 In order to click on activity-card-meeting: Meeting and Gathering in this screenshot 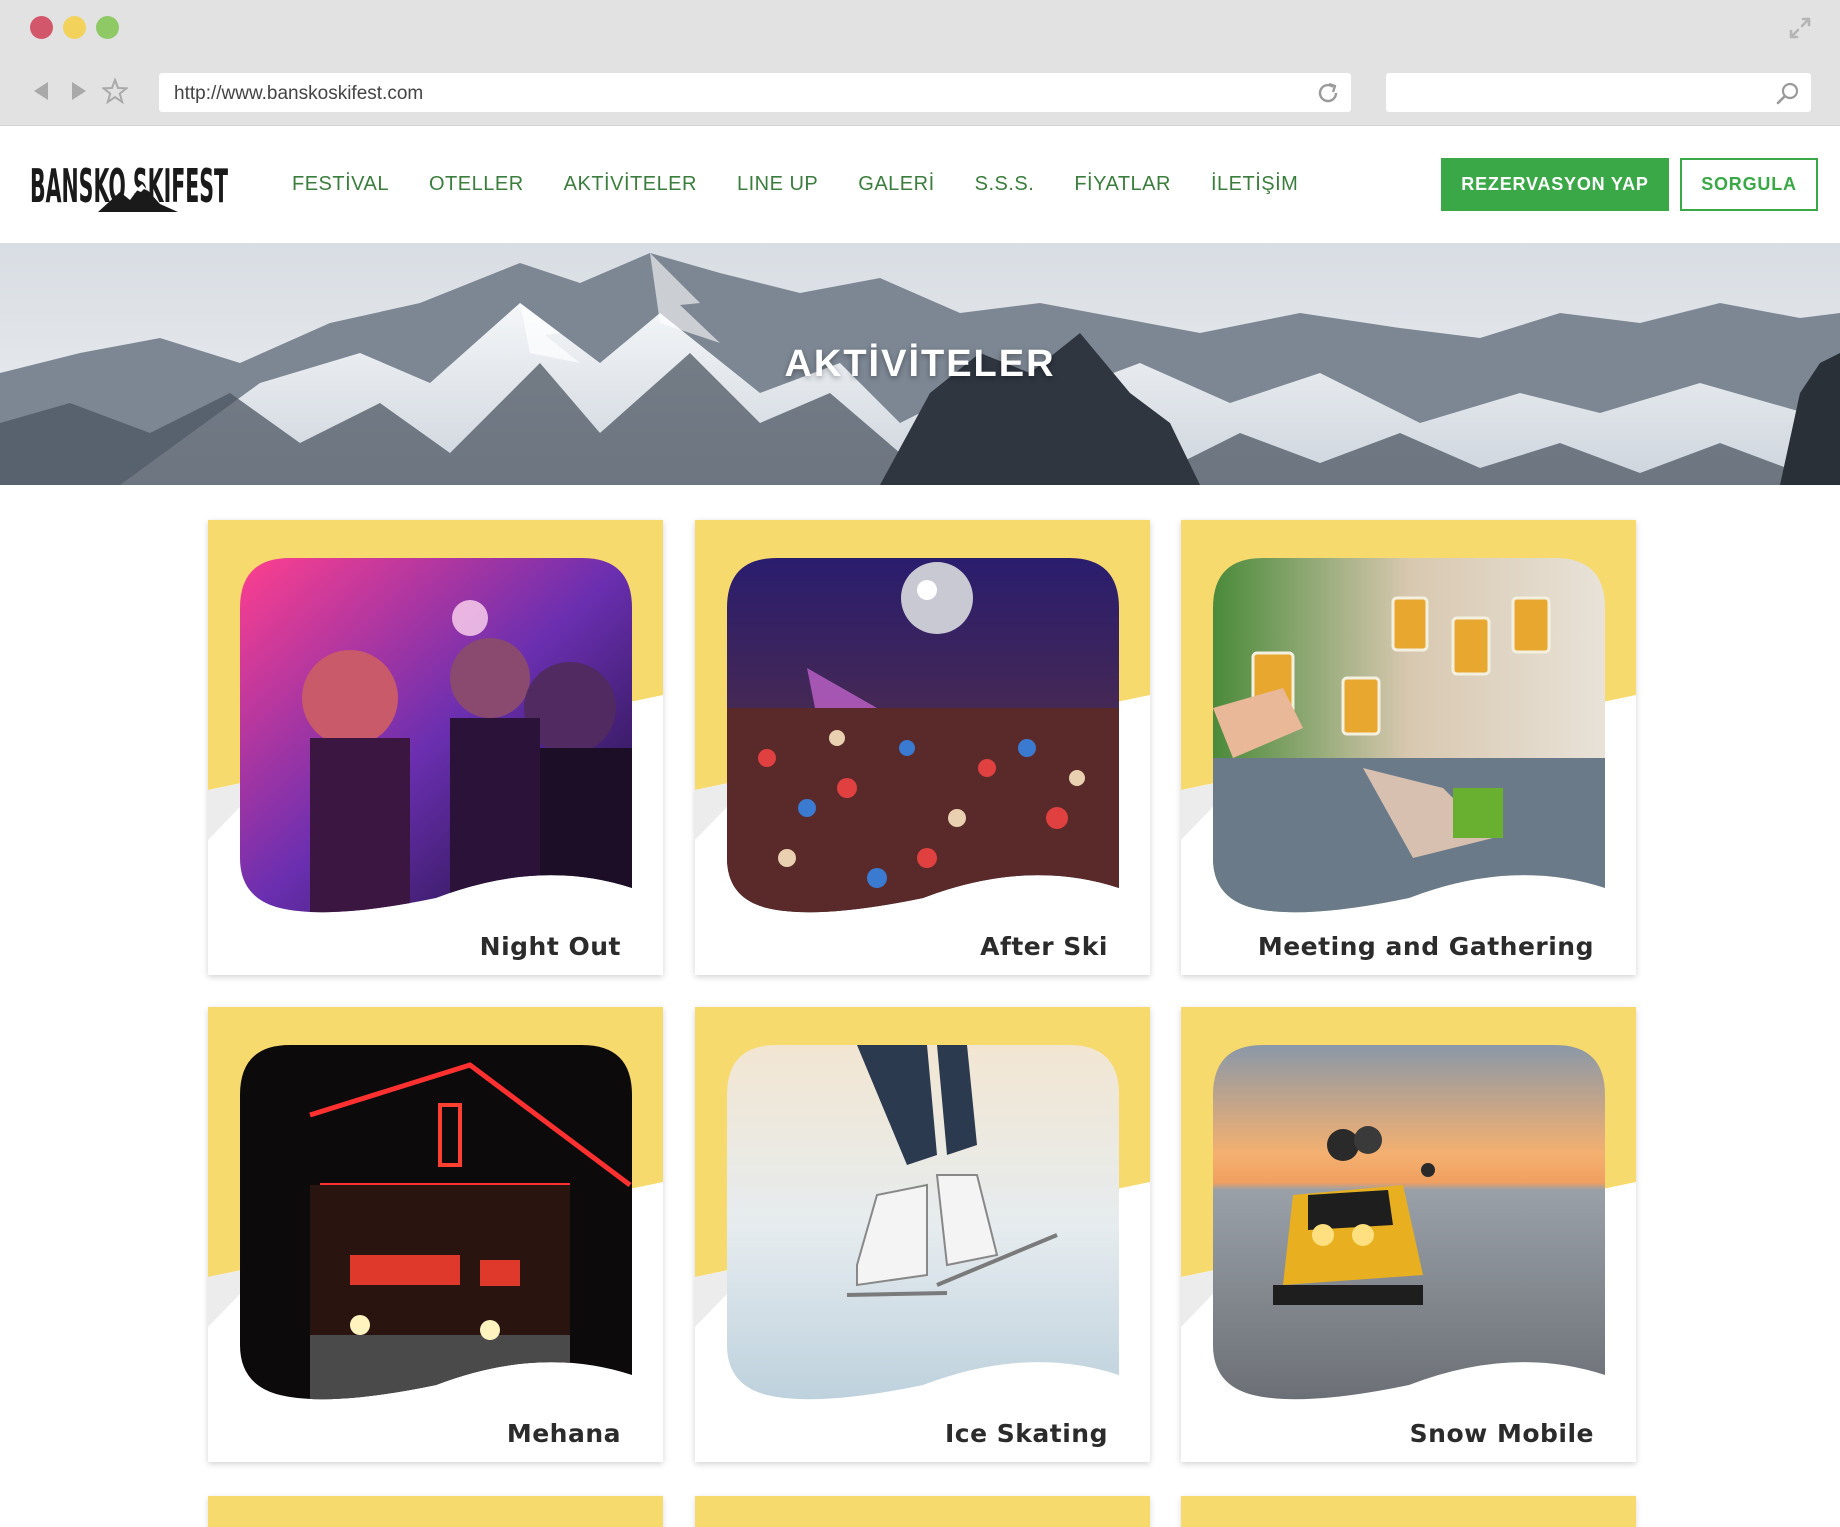, I will do `click(1408, 747)`.